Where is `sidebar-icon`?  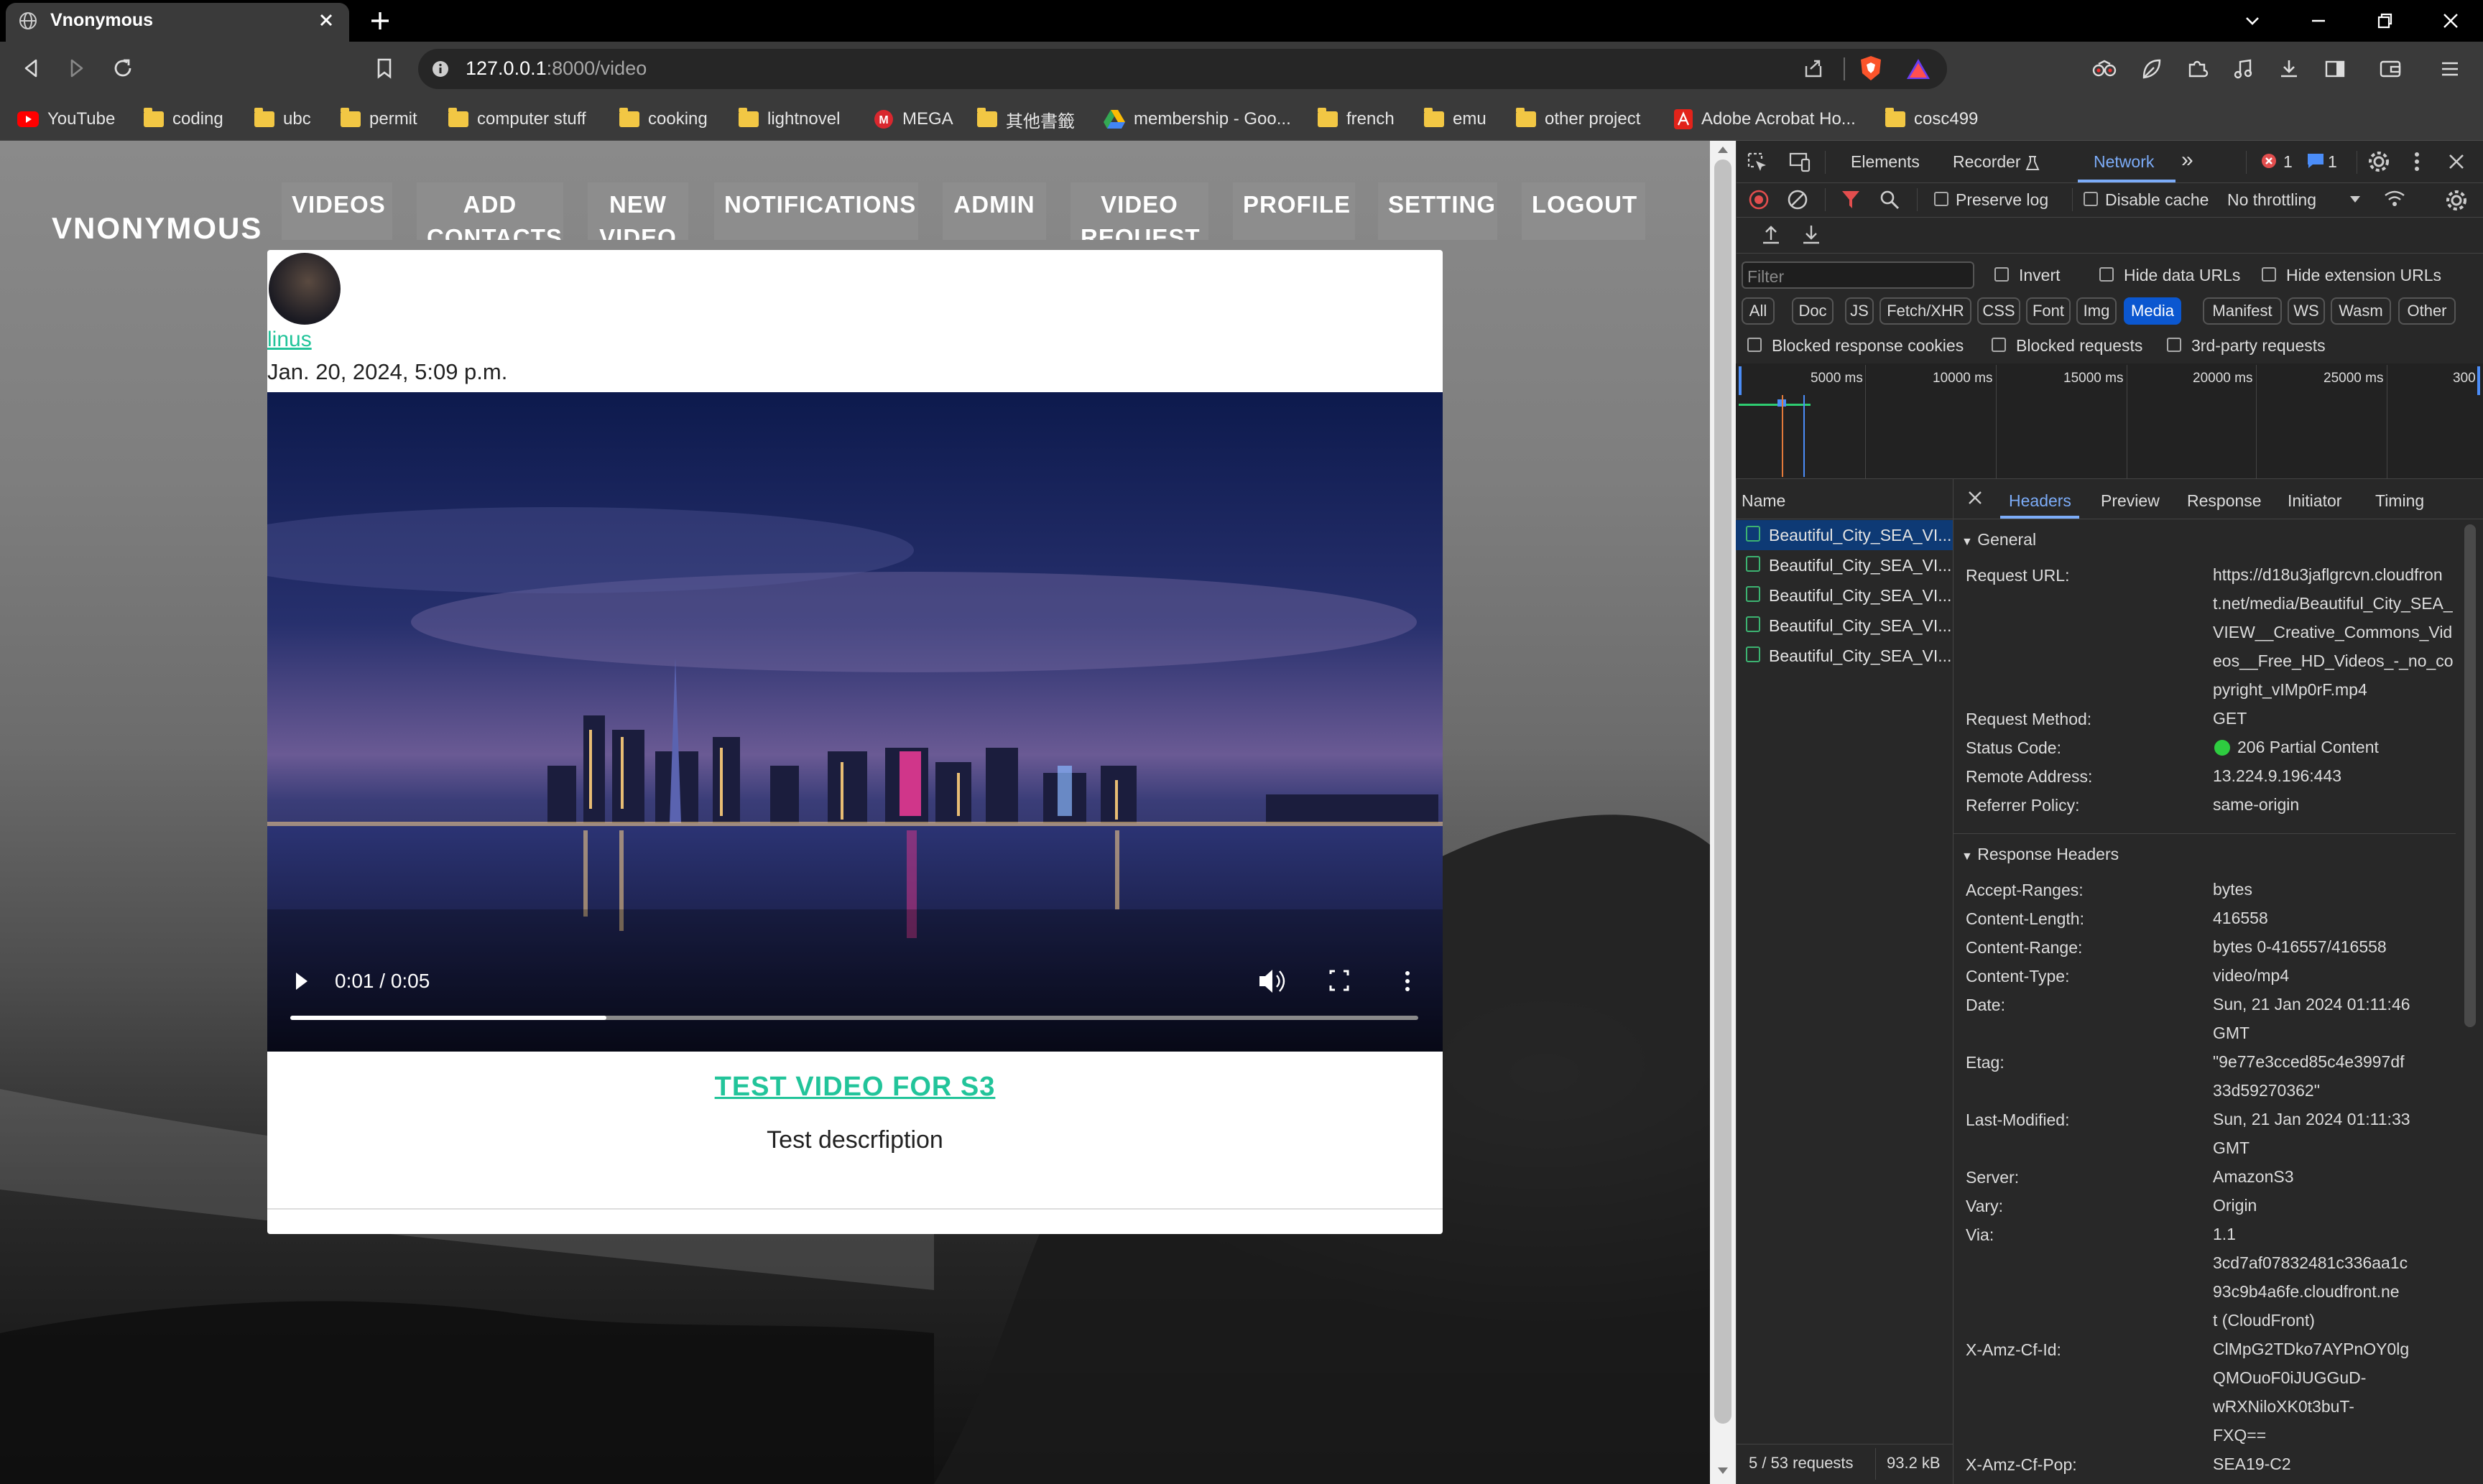 sidebar-icon is located at coordinates (2335, 68).